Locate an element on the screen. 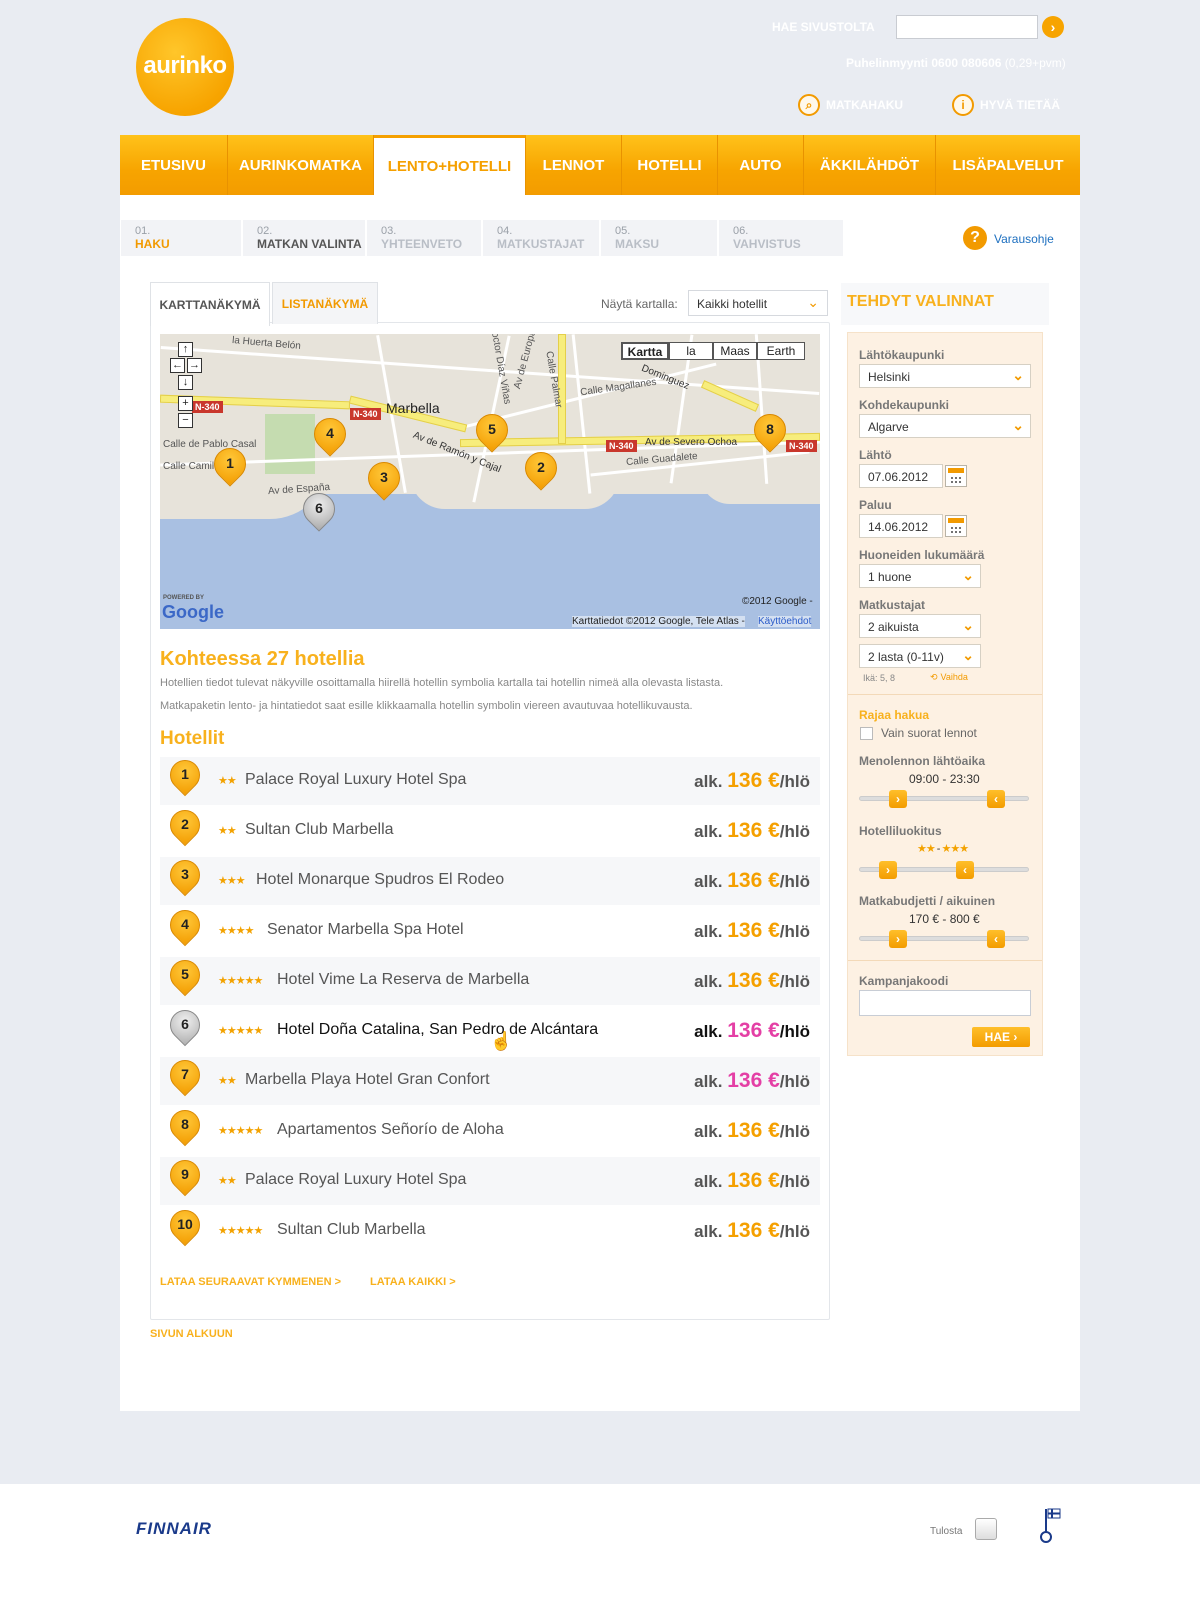 Image resolution: width=1200 pixels, height=1610 pixels. chevron-down-icon: ⌄ is located at coordinates (968, 625).